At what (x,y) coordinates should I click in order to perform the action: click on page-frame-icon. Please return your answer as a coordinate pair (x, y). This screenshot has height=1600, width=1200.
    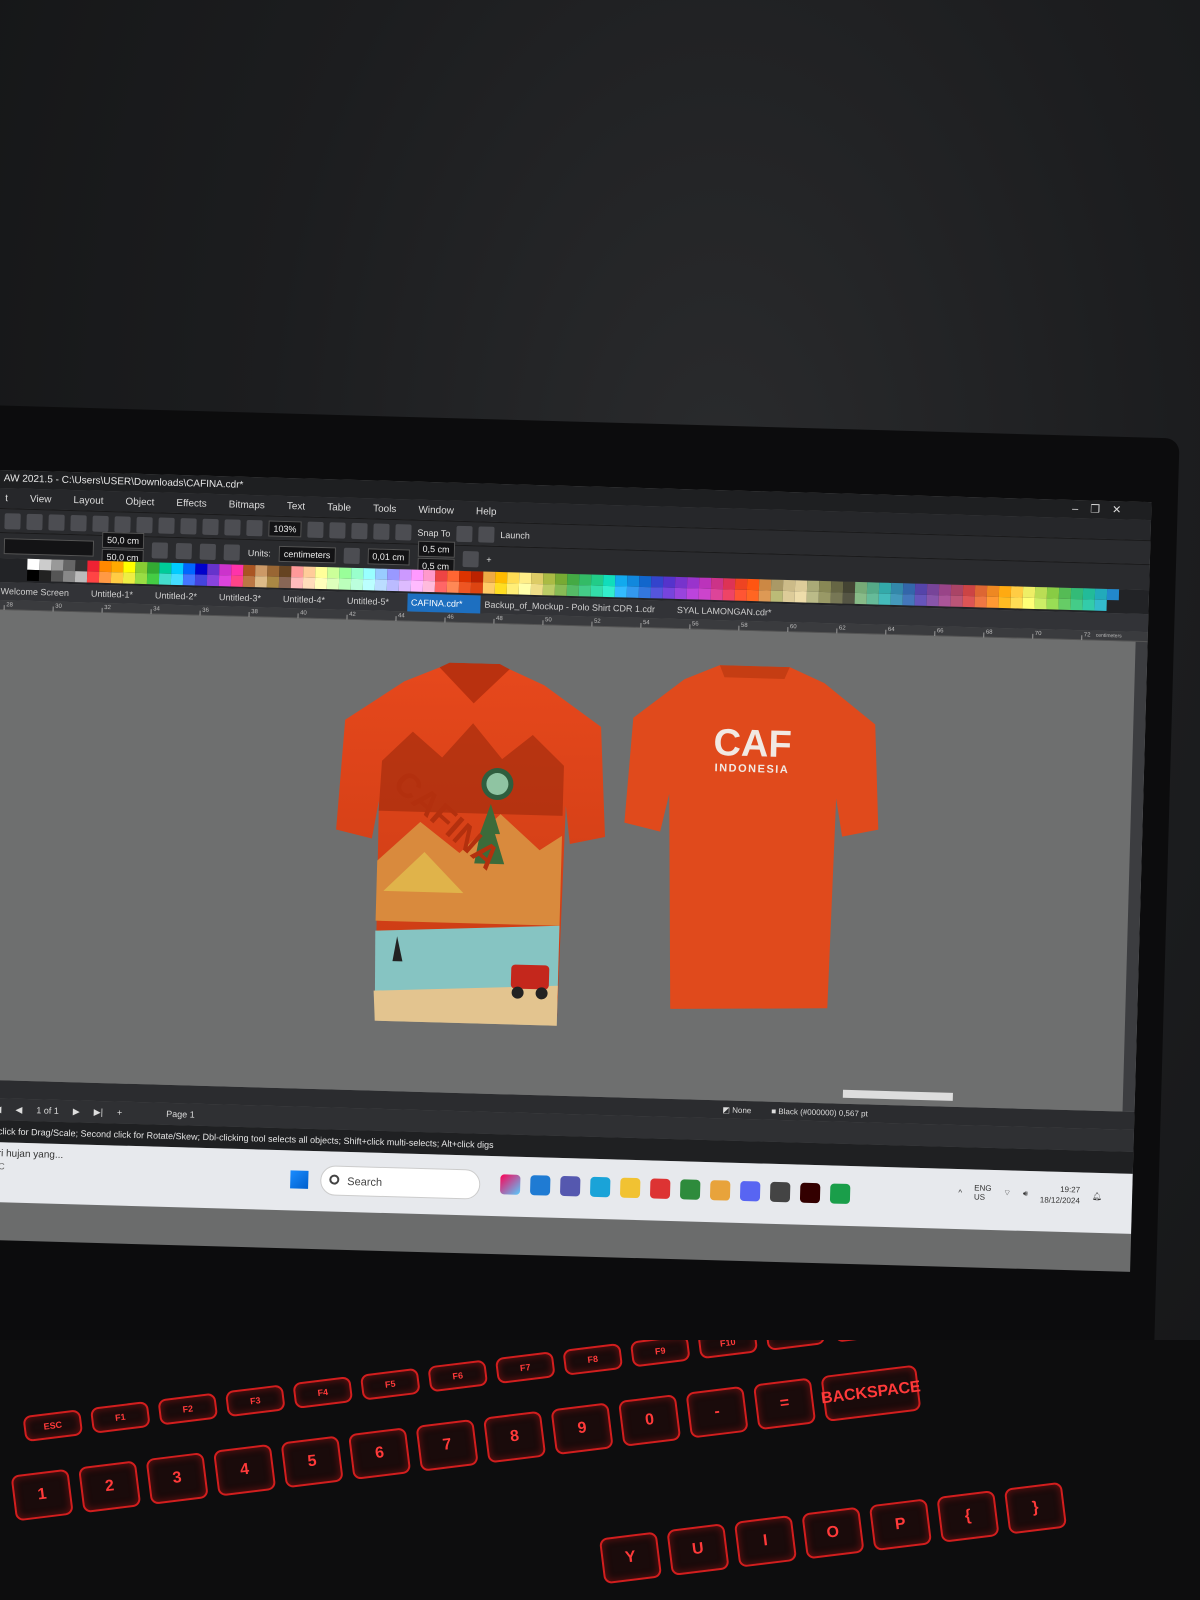
    Looking at the image, I should click on (470, 558).